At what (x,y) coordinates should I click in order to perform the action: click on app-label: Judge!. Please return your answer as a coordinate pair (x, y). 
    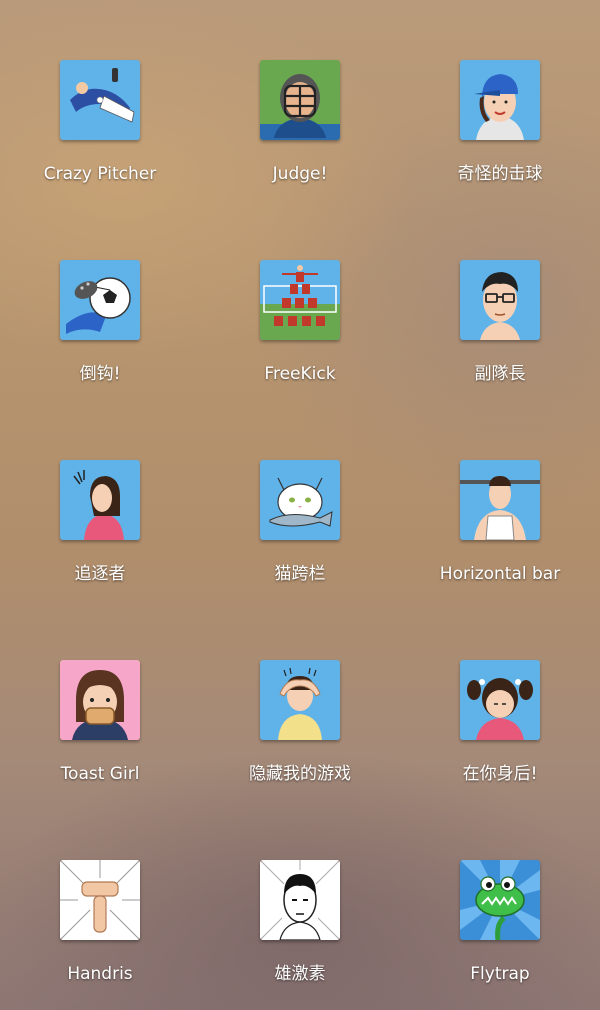
    Looking at the image, I should click on (300, 174).